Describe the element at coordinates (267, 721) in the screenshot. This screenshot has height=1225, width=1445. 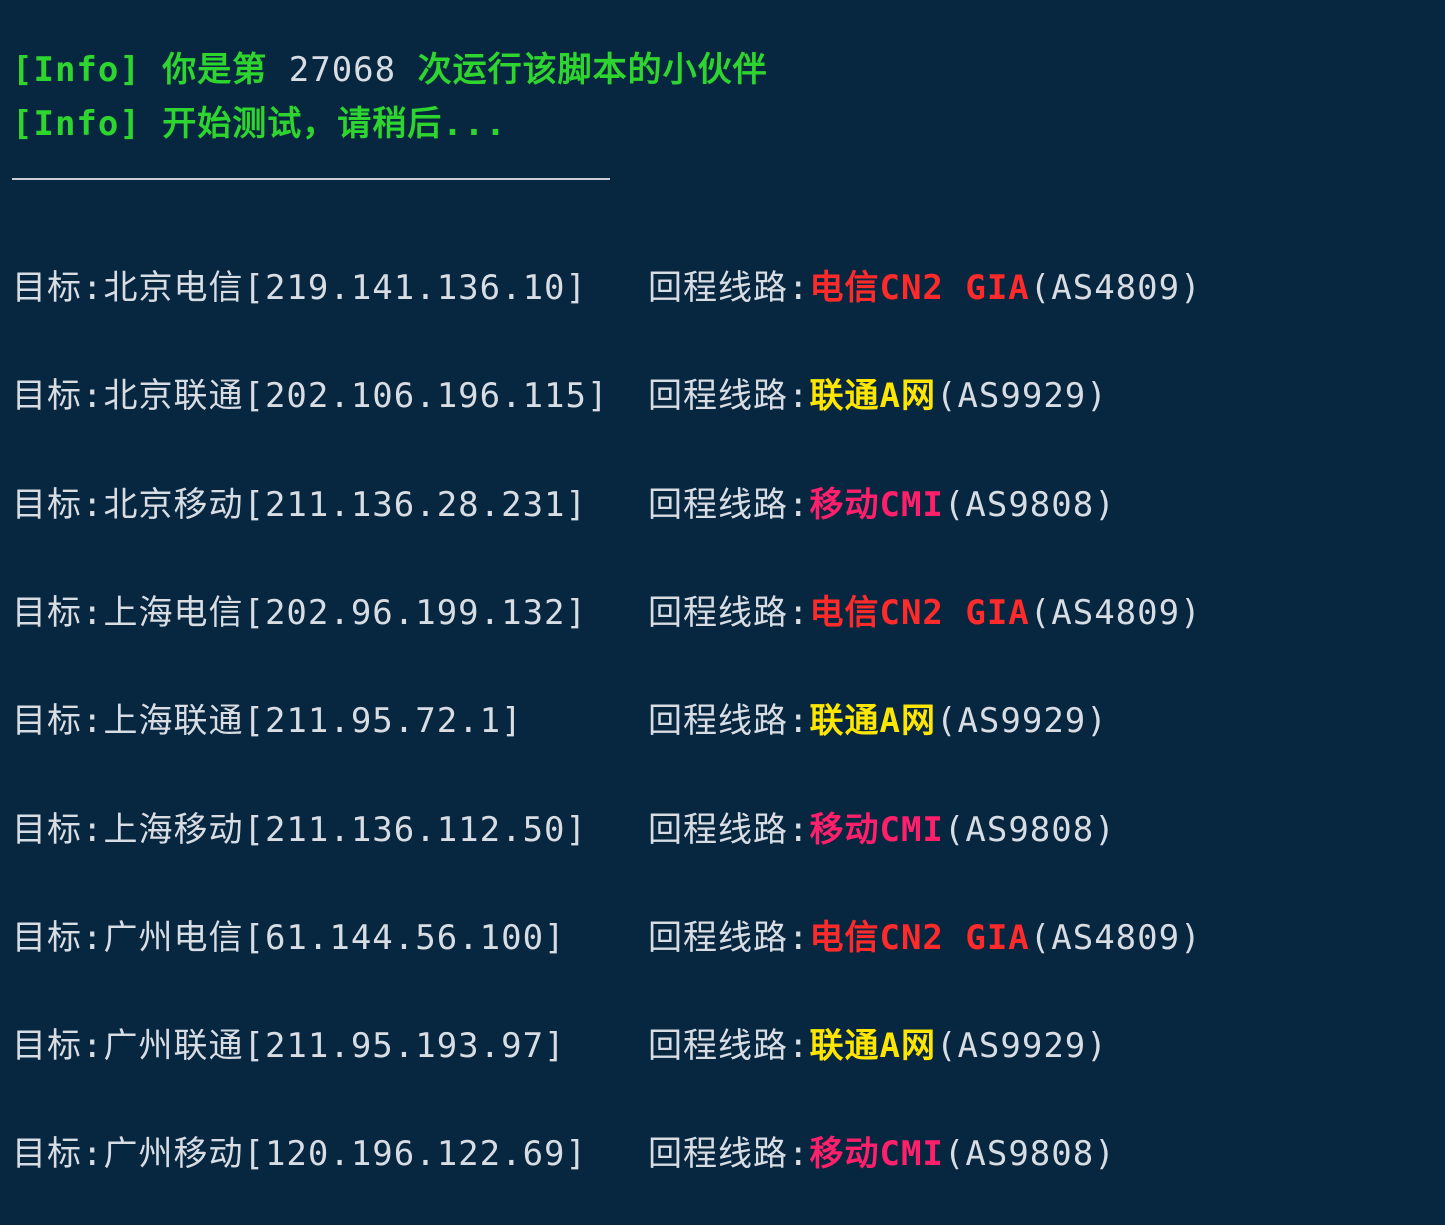
I see `target-text: 目标:上海联通[211.95.72.1]` at that location.